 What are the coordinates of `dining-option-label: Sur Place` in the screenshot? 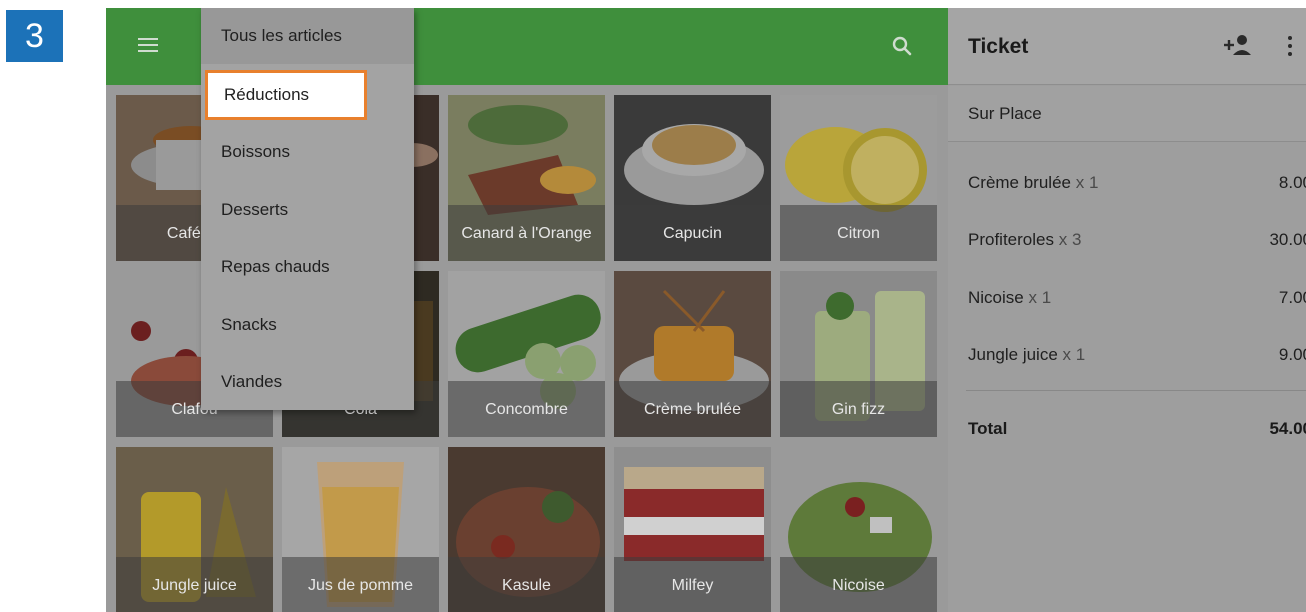 It's located at (1005, 113).